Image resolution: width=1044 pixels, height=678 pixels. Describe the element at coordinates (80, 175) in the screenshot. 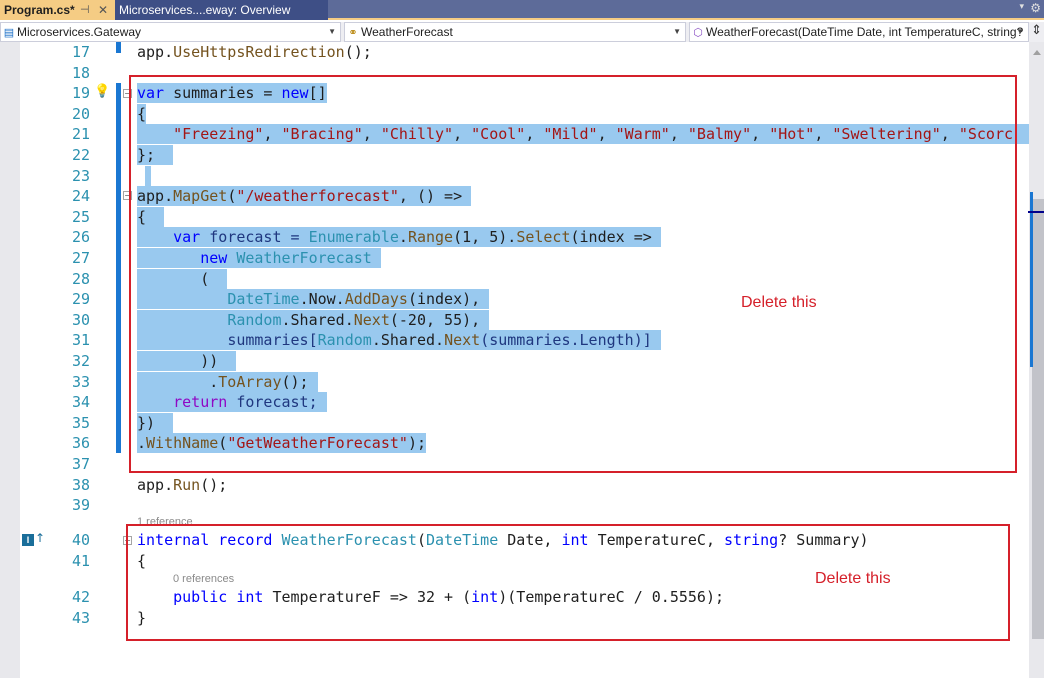

I see `line-number: 23` at that location.